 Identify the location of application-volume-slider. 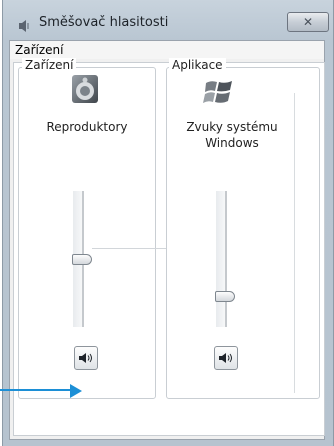
(226, 259).